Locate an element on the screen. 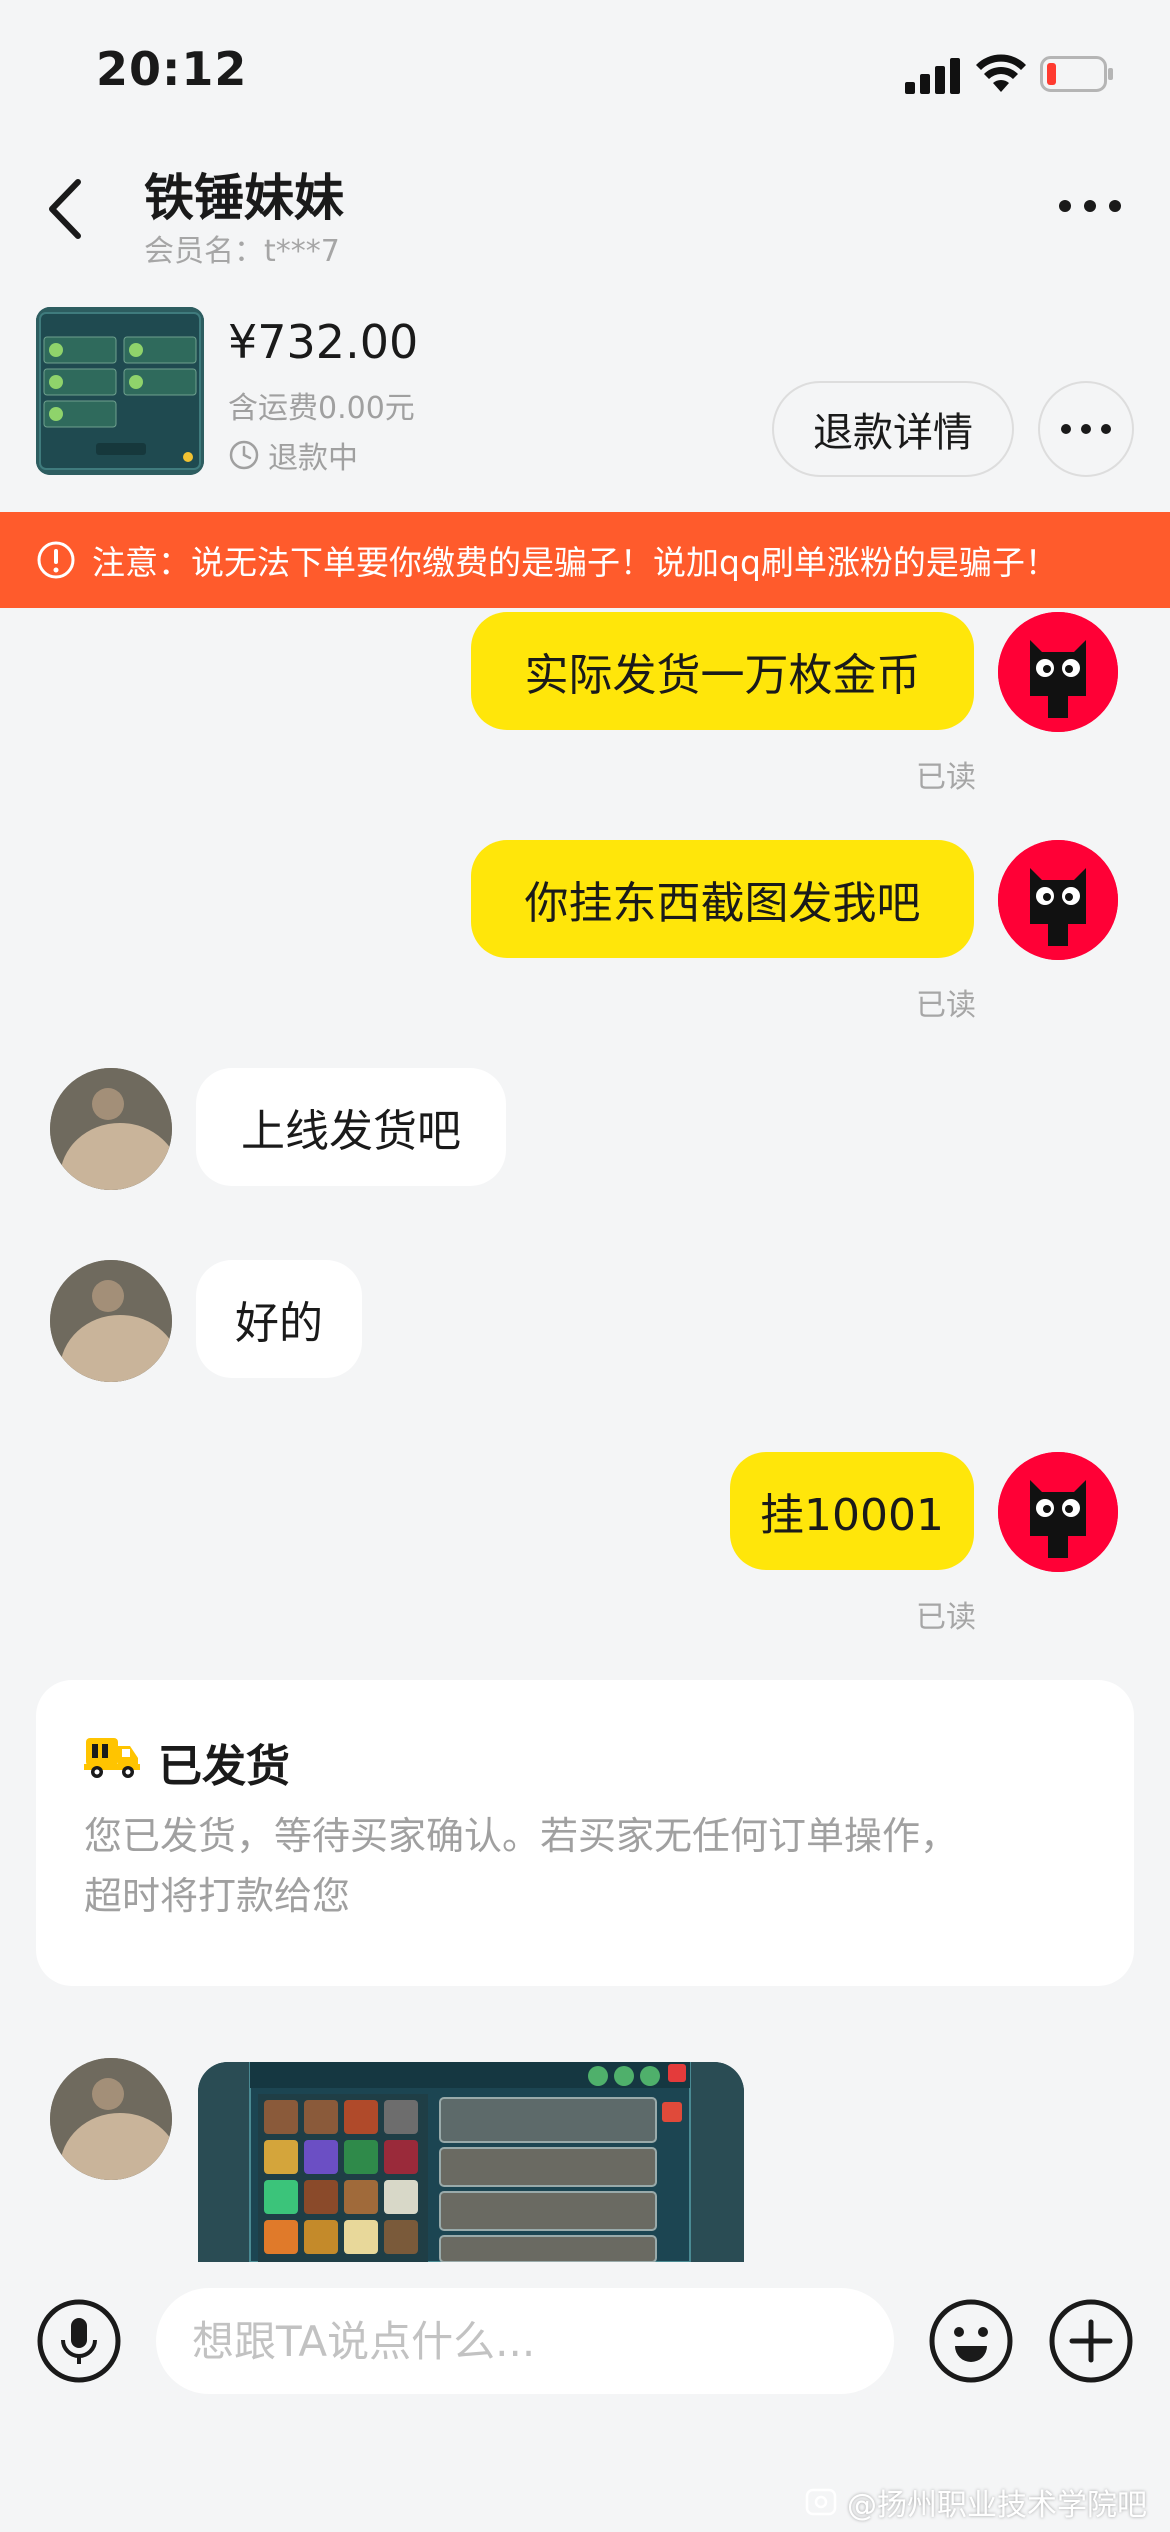  message-input is located at coordinates (525, 2341).